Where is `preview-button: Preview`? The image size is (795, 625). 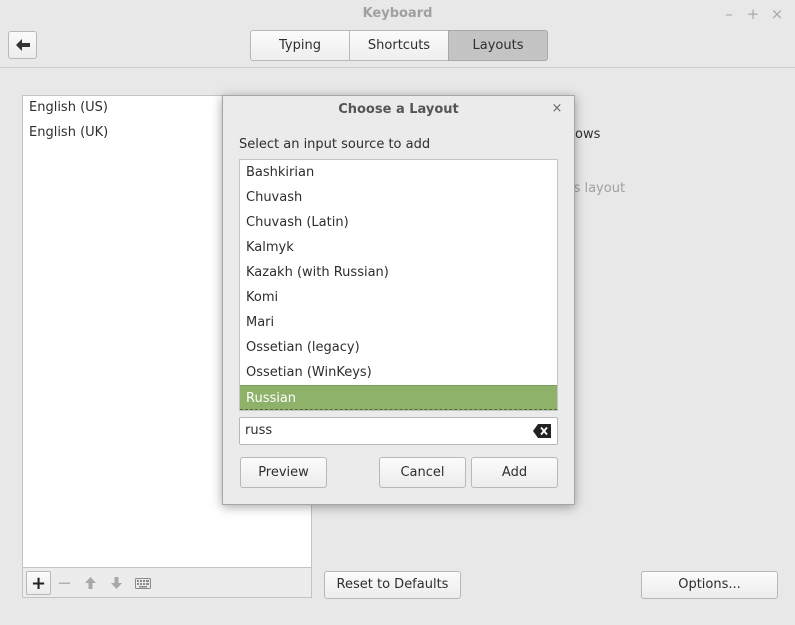
preview-button: Preview is located at coordinates (283, 472).